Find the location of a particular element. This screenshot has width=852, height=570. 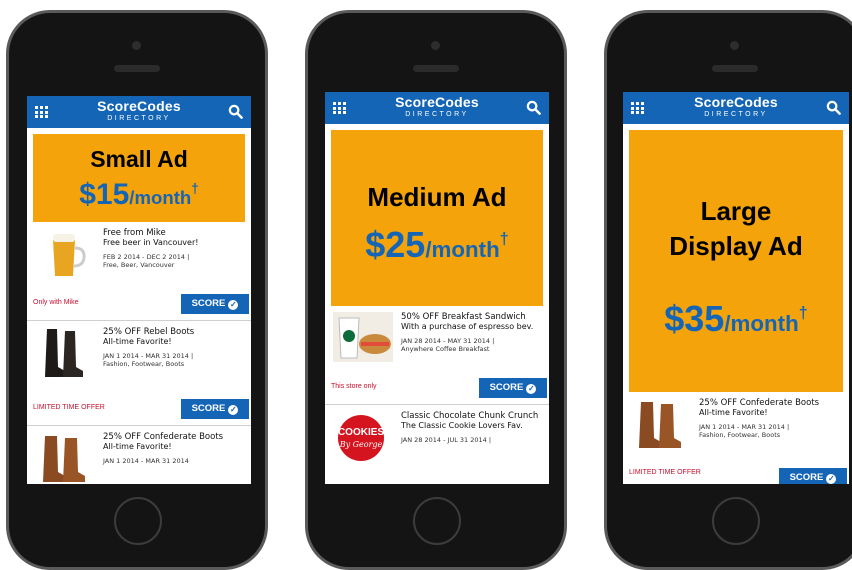

cookies-logo-image: COOKIES By George is located at coordinates (361, 438).